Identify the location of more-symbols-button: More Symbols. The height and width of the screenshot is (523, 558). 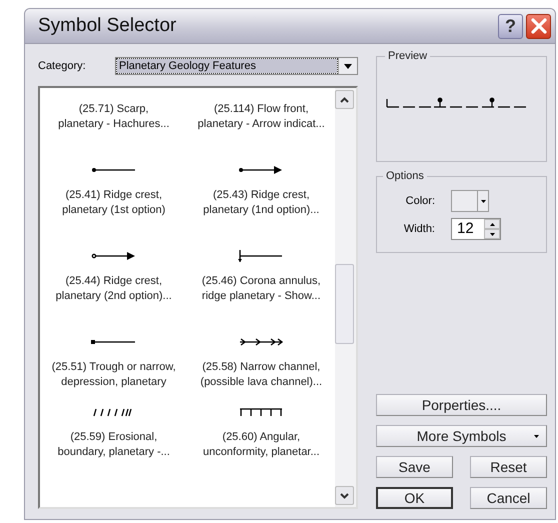
(461, 436).